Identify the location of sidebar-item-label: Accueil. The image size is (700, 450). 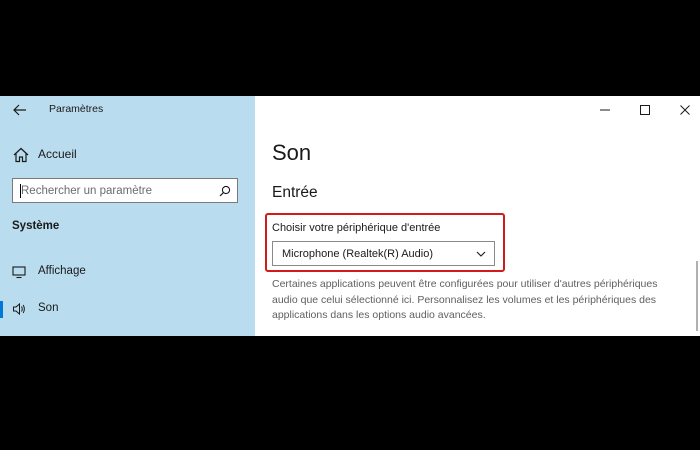
(57, 154).